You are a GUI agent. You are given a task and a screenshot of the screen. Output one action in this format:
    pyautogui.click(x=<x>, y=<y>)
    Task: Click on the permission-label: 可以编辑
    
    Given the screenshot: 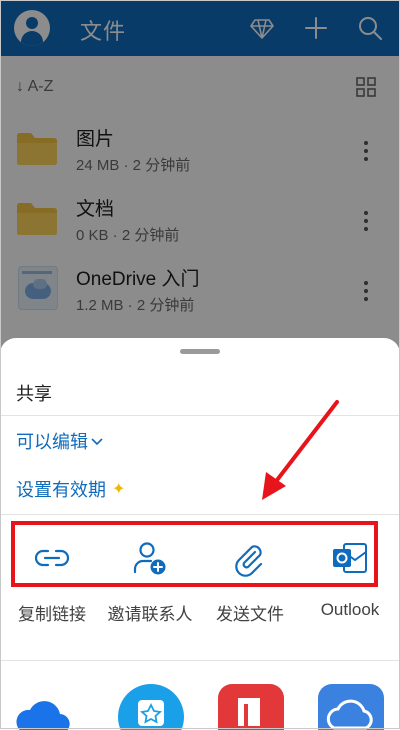 What is the action you would take?
    pyautogui.click(x=52, y=442)
    